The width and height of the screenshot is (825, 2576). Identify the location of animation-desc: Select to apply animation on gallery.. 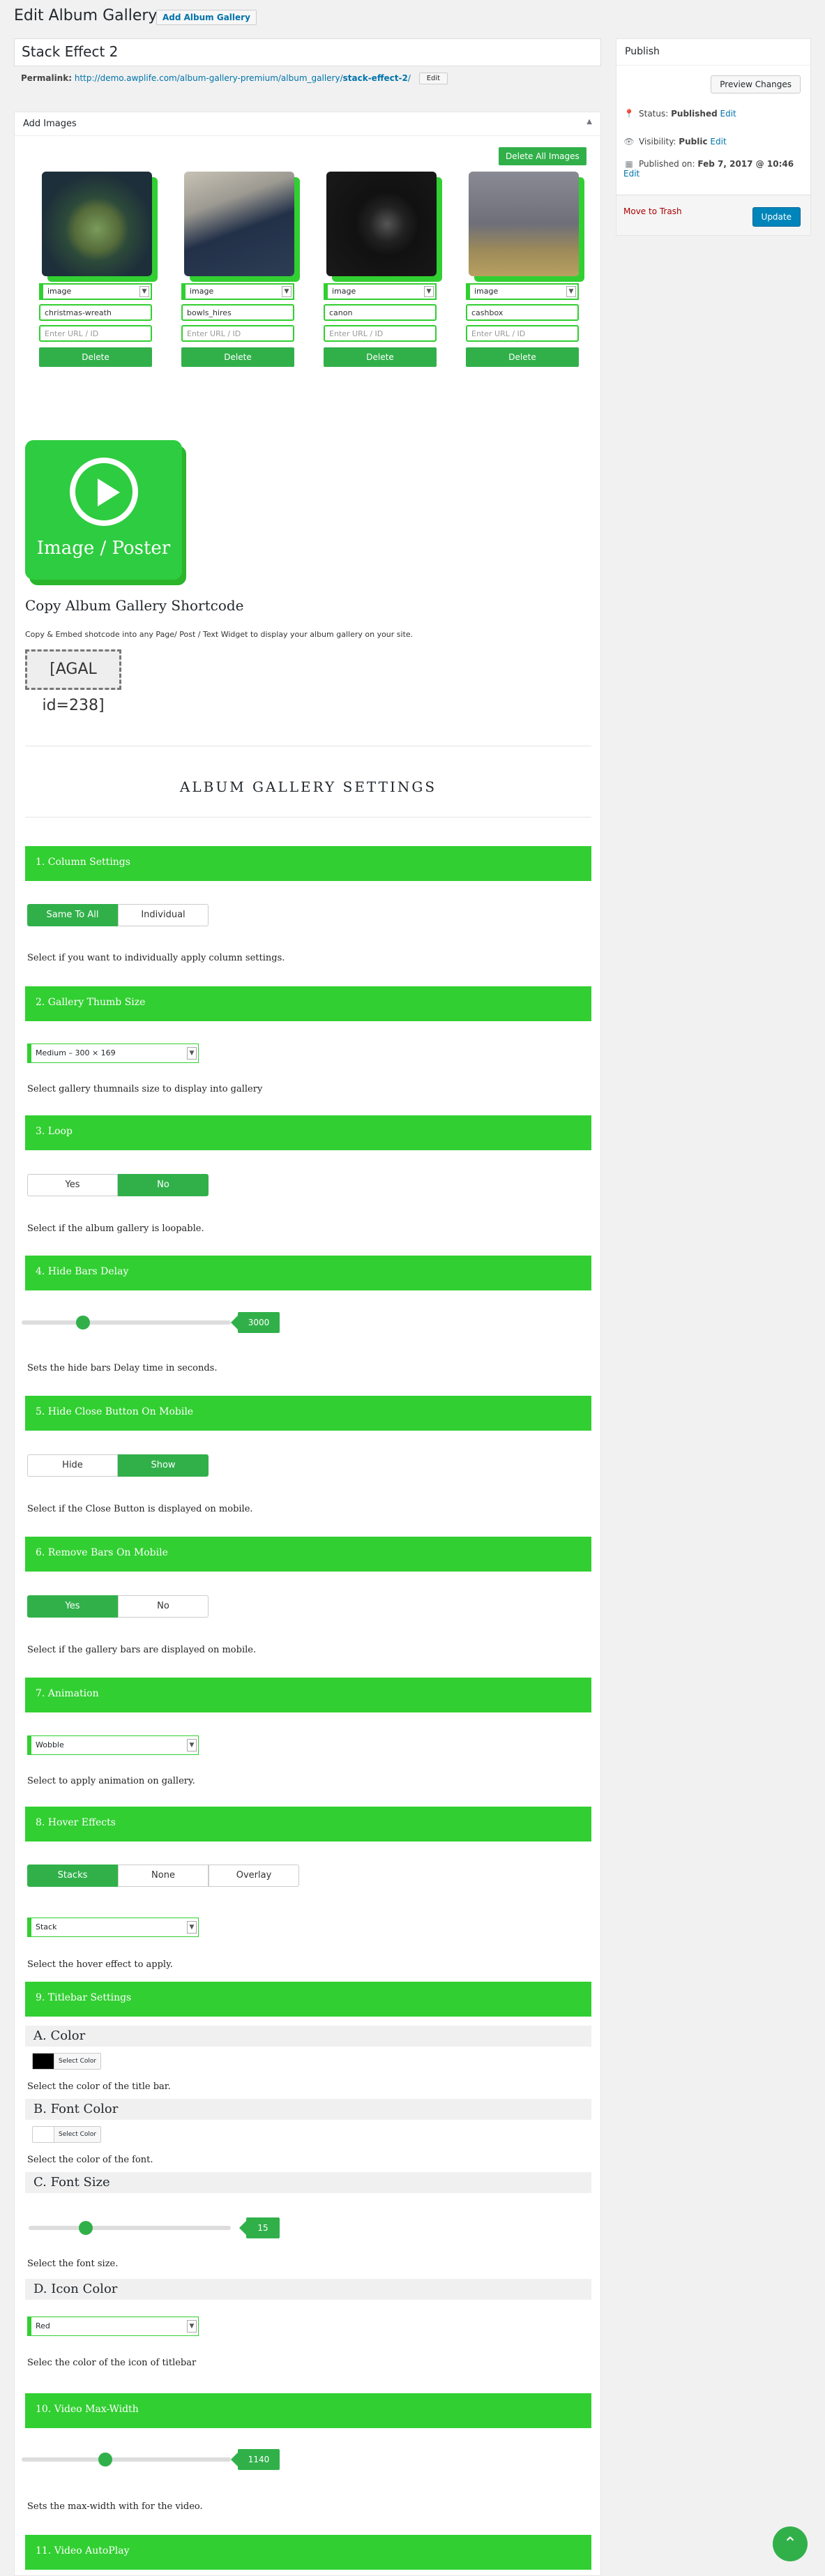
(111, 1781).